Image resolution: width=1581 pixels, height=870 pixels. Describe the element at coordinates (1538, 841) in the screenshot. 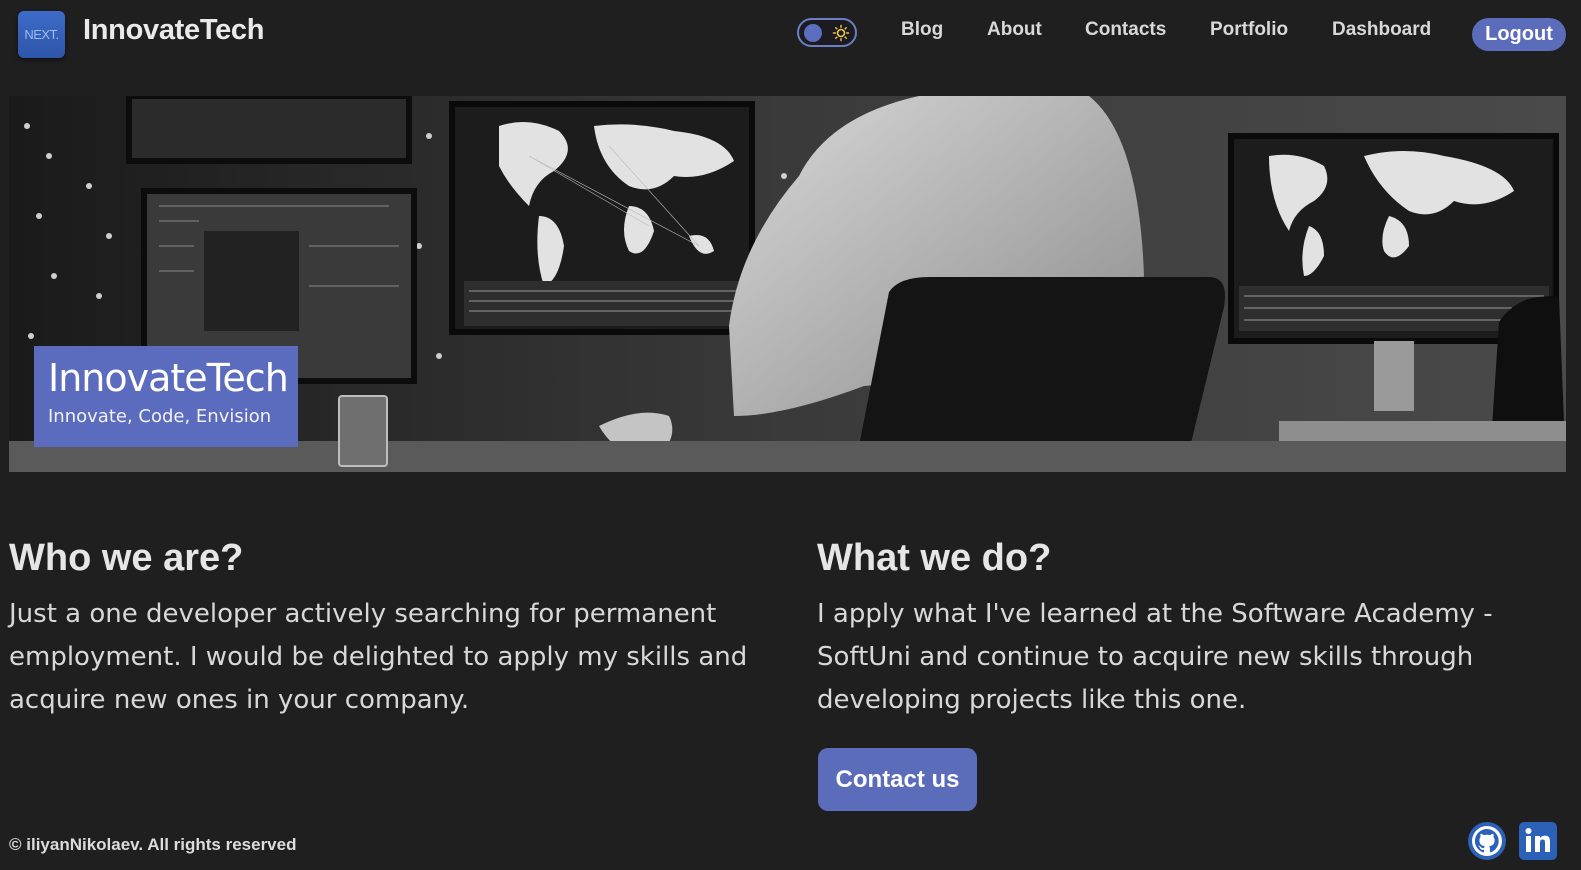

I see `linkedin-icon` at that location.